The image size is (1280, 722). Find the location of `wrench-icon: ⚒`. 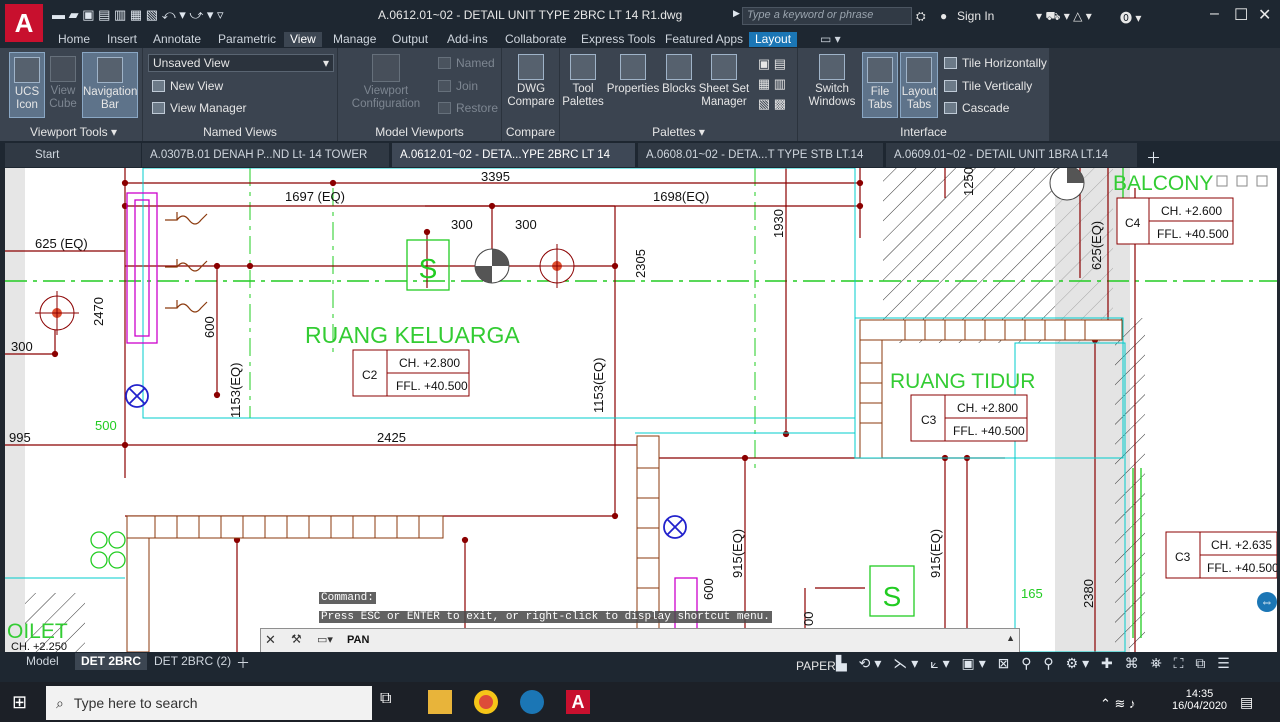

wrench-icon: ⚒ is located at coordinates (296, 639).